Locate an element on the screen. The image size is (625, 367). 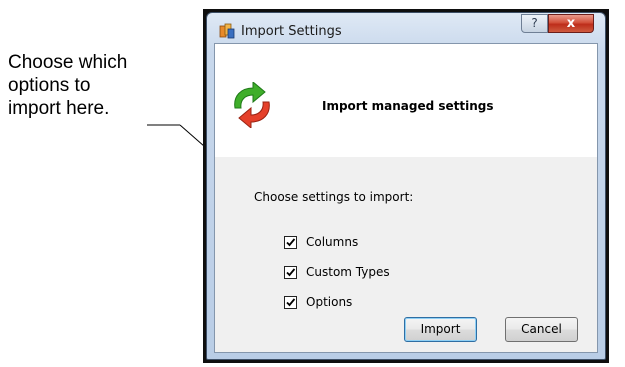
app-icon is located at coordinates (227, 31).